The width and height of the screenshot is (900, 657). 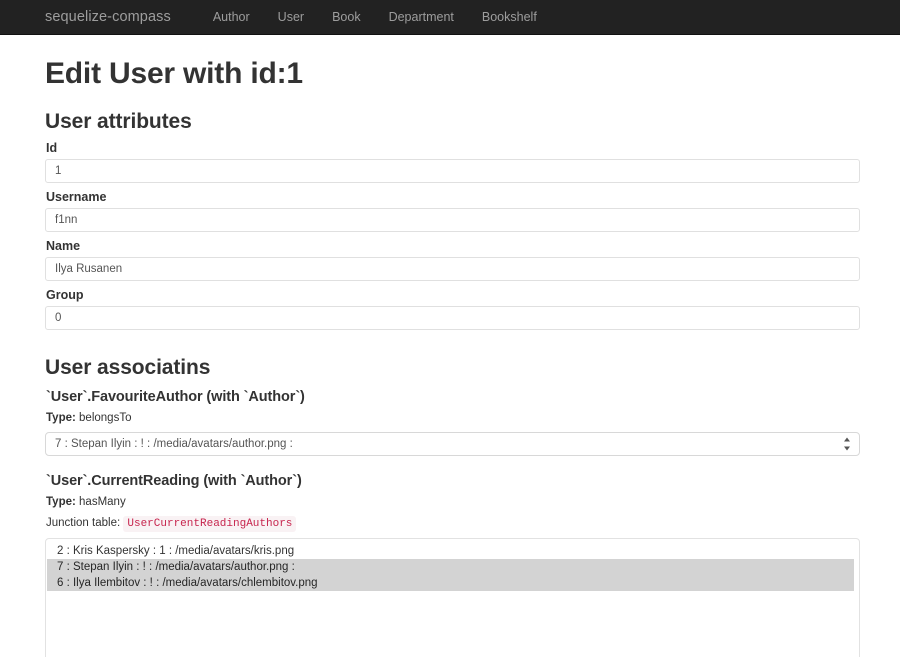 What do you see at coordinates (452, 269) in the screenshot?
I see `name-field` at bounding box center [452, 269].